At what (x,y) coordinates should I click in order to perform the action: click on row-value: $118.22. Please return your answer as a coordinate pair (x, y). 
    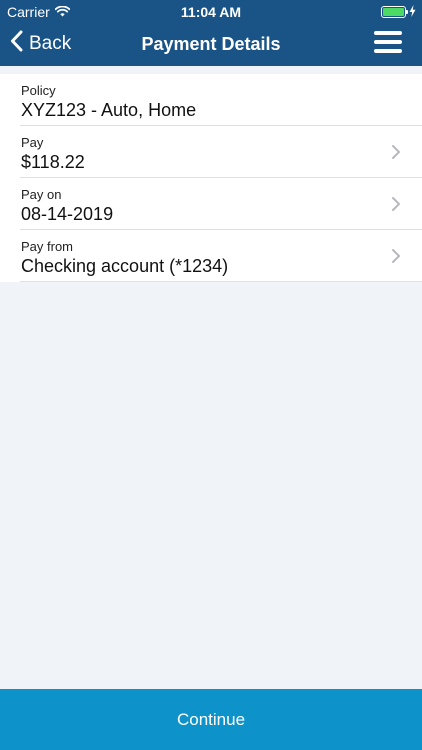
    Looking at the image, I should click on (53, 162).